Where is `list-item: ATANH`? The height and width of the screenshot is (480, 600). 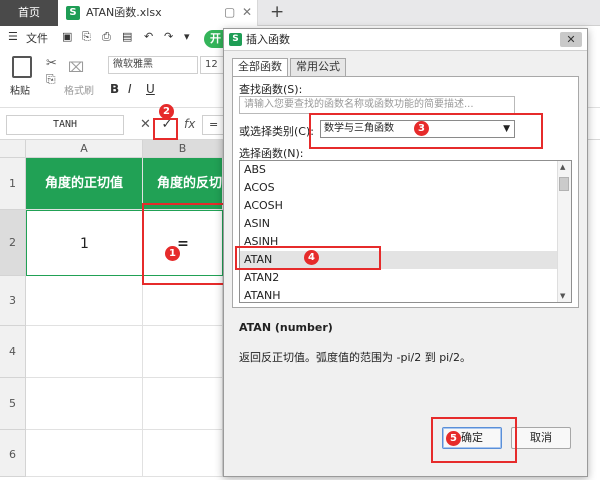
list-item: ATANH is located at coordinates (398, 294).